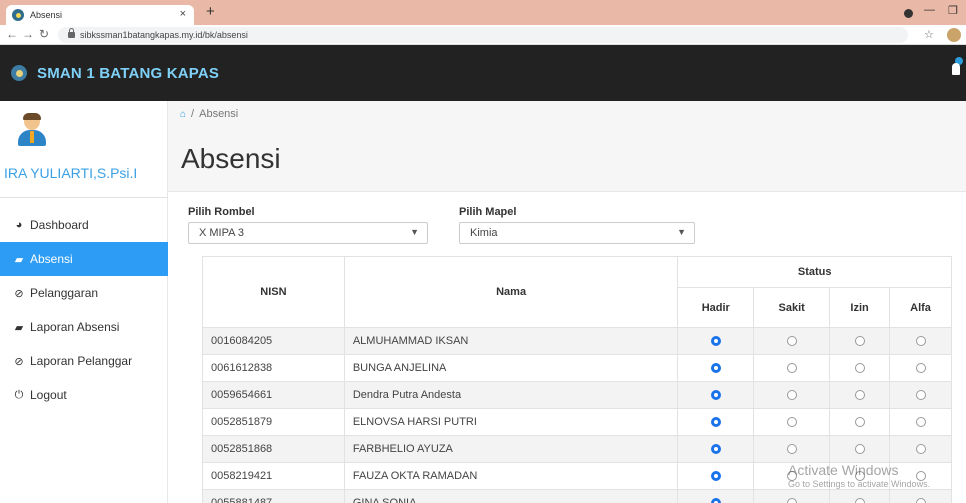 This screenshot has width=966, height=503. Describe the element at coordinates (128, 73) in the screenshot. I see `brand-title: SMAN 1 BATANG KAPAS` at that location.